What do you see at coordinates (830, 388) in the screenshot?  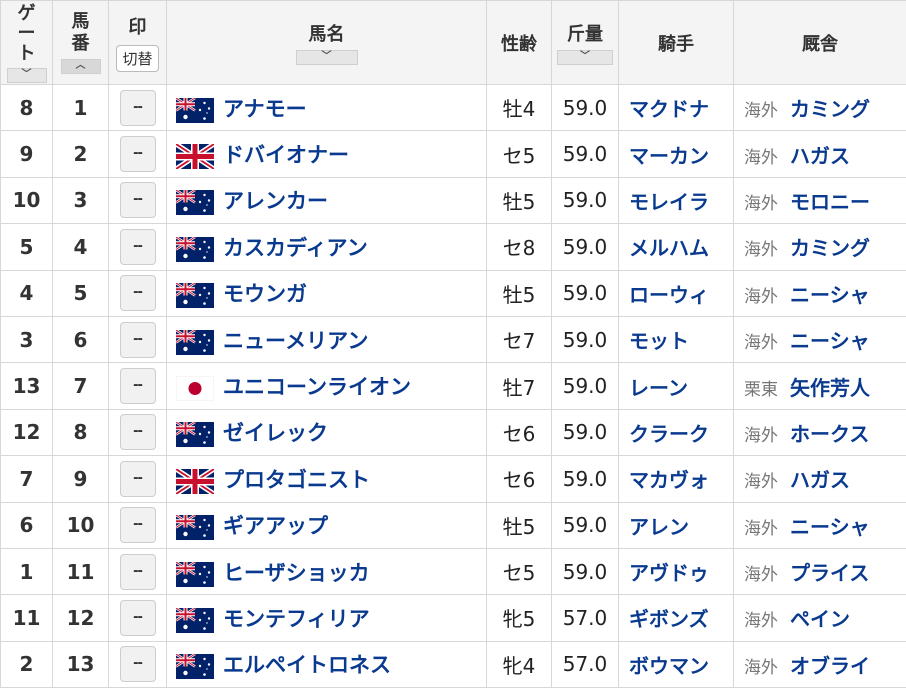 I see `trainer-name-link: 矢作芳人` at bounding box center [830, 388].